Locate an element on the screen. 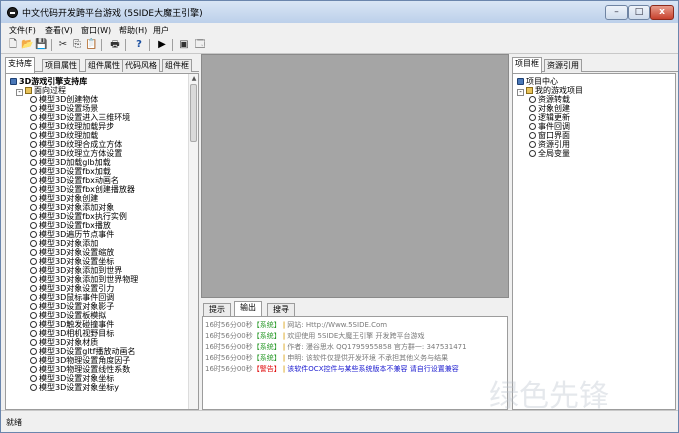  project-item-label: 窗口界面 is located at coordinates (554, 135).